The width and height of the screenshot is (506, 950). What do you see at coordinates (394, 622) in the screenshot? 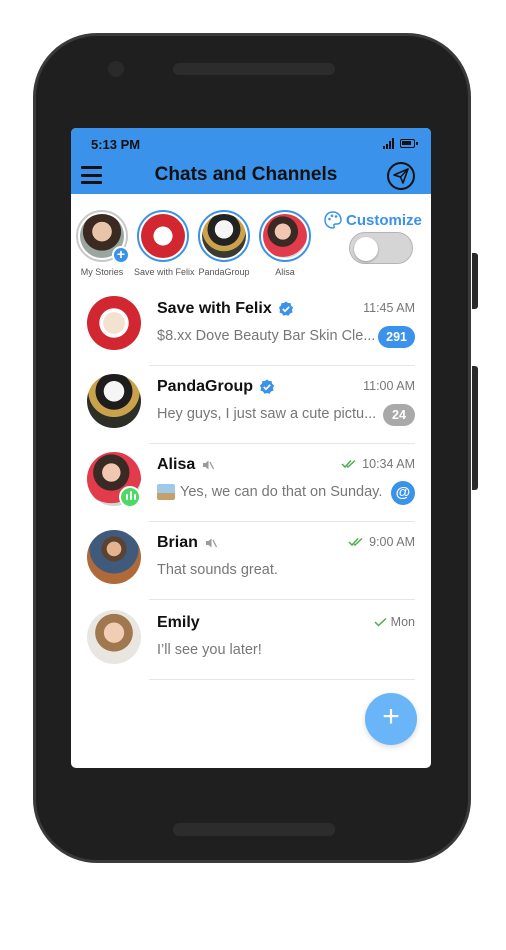
I see `chat-time: Mon` at bounding box center [394, 622].